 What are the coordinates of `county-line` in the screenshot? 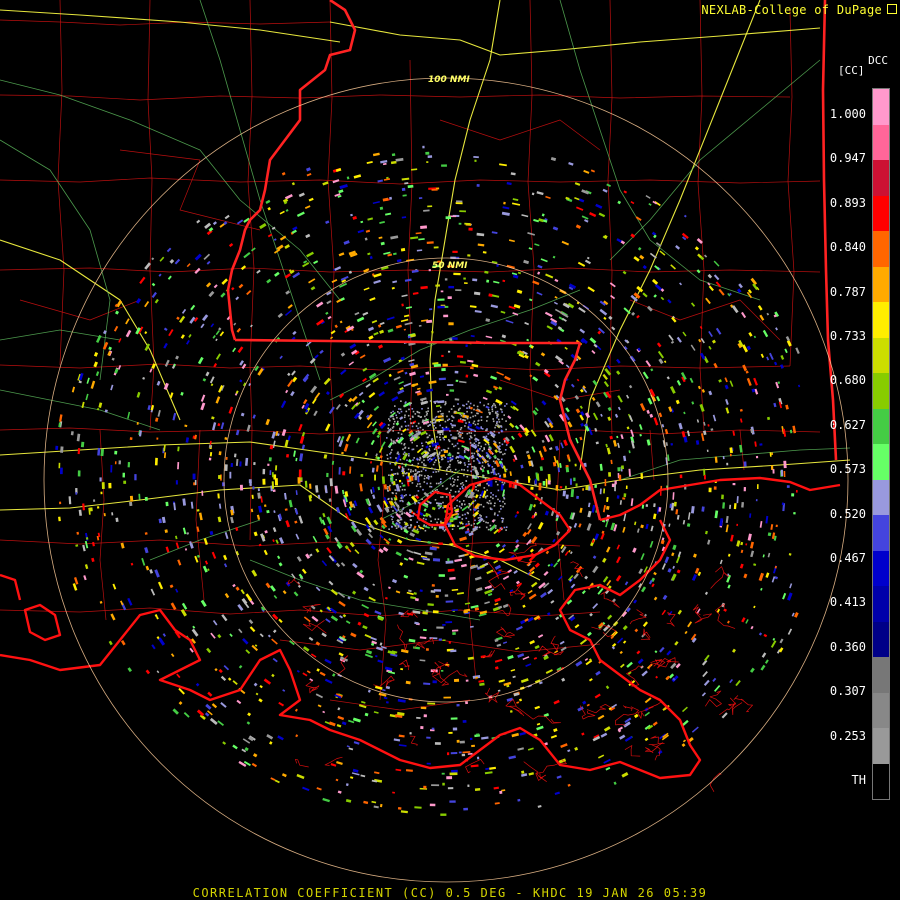 It's located at (705, 320).